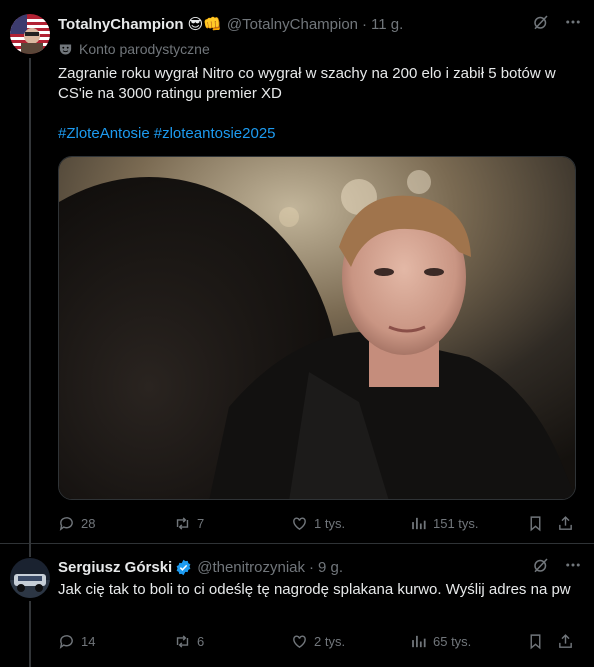 The height and width of the screenshot is (667, 594). Describe the element at coordinates (251, 567) in the screenshot. I see `author-handle: @thenitrozyniak` at that location.